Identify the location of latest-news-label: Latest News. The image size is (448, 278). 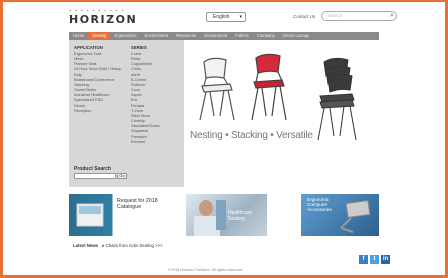
(86, 245).